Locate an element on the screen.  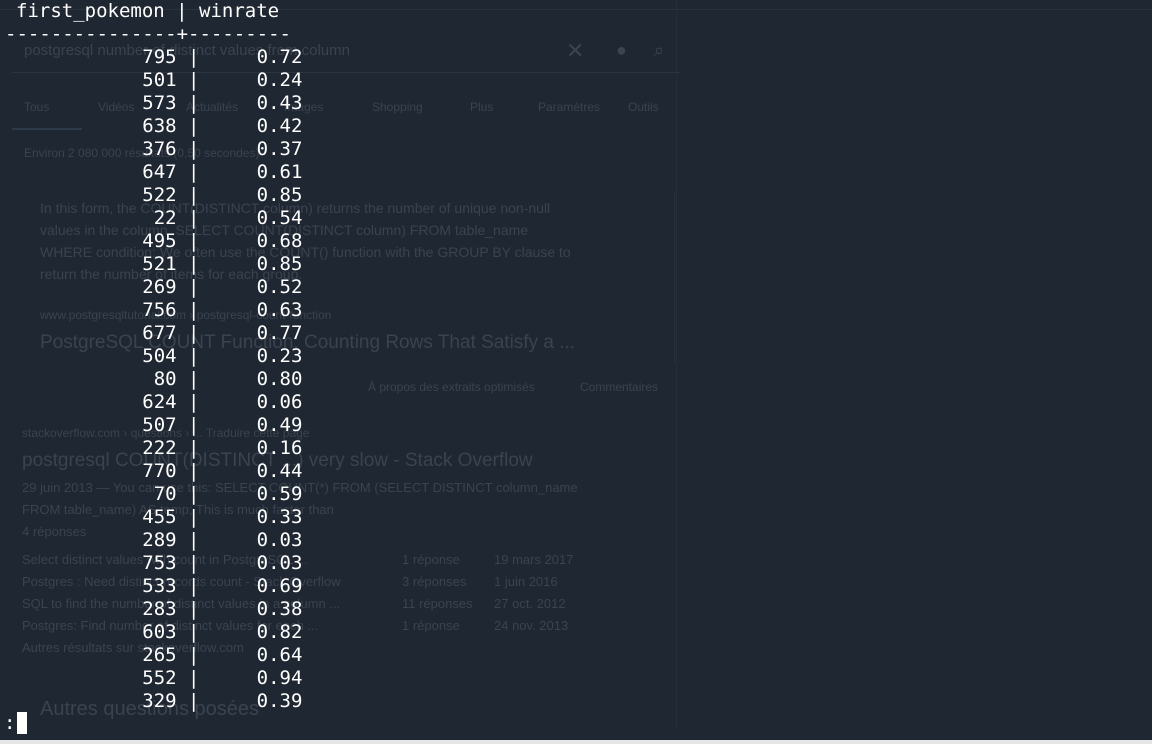
cell-first-pokemon: 495 is located at coordinates (91, 241).